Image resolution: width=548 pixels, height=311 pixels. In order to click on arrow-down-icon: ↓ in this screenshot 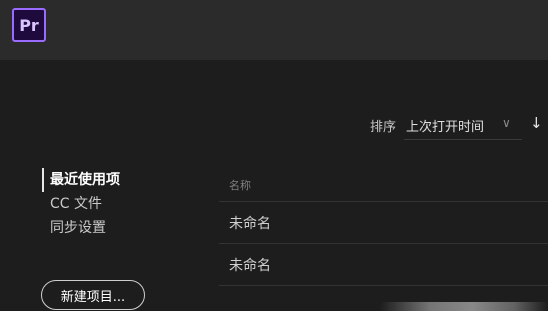, I will do `click(536, 123)`.